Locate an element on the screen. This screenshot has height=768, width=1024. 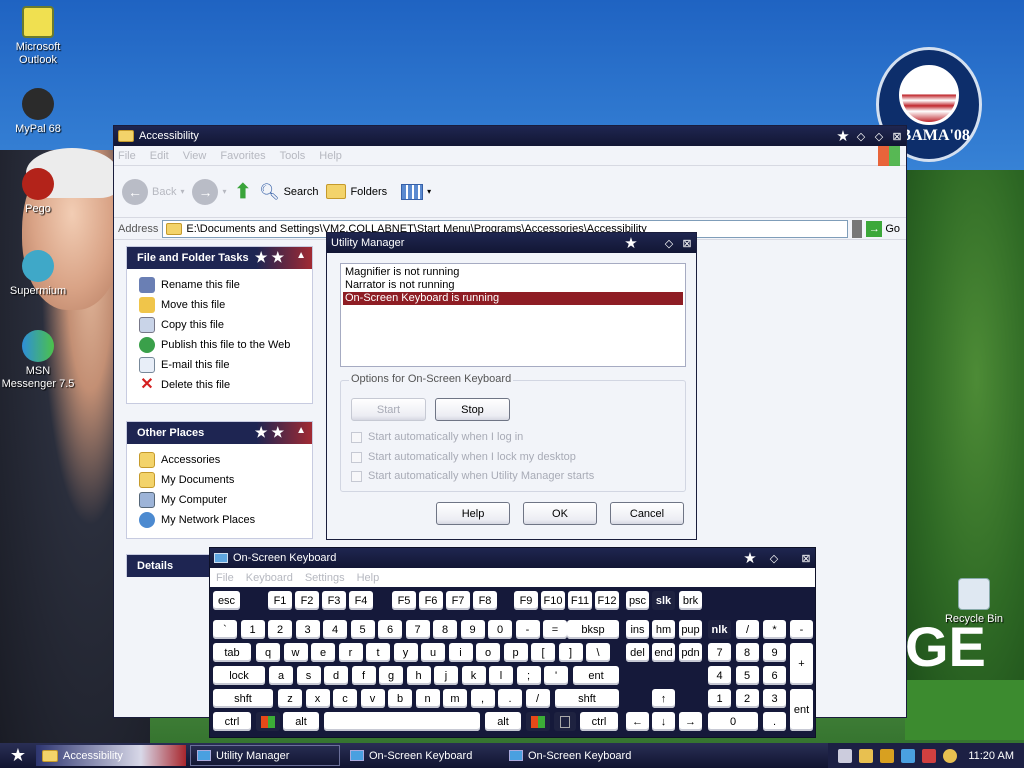
task-delete: ✕ Delete this file is located at coordinates (220, 385).